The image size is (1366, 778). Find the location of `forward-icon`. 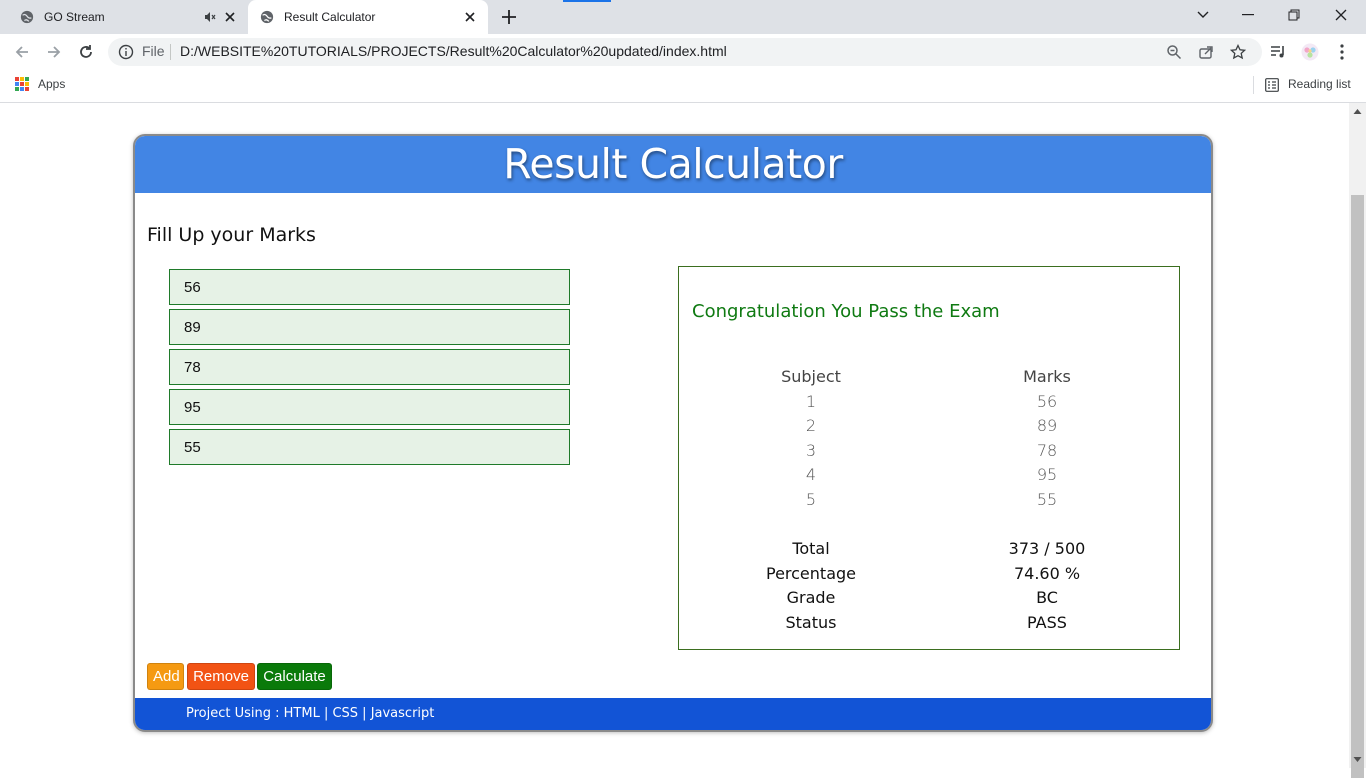

forward-icon is located at coordinates (54, 52).